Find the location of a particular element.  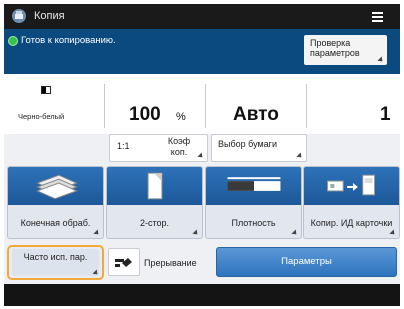

ratio-row: 1:1 Коэф коп. Выбор бумаги is located at coordinates (202, 149).